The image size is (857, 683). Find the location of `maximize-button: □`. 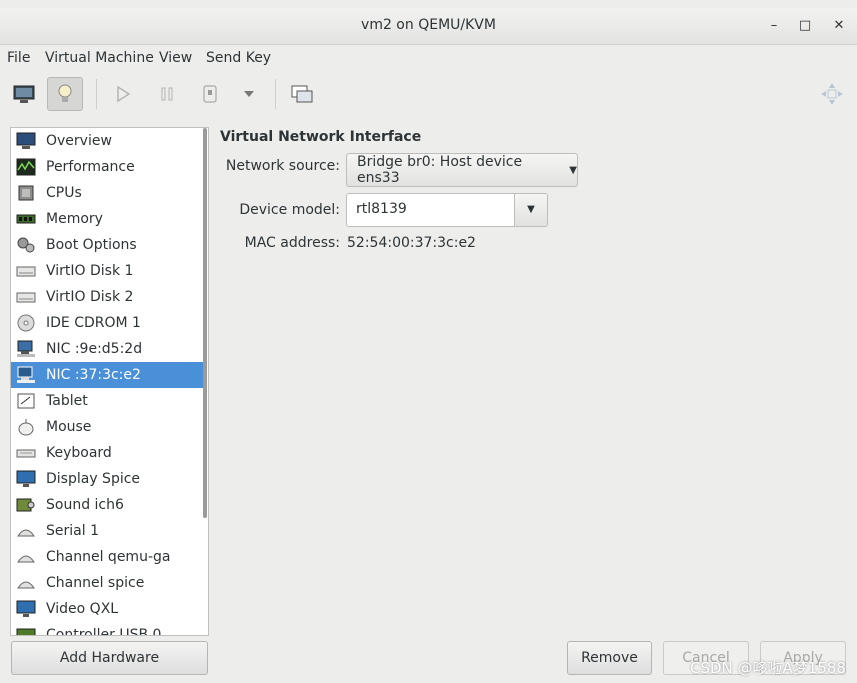

maximize-button: □ is located at coordinates (805, 26).